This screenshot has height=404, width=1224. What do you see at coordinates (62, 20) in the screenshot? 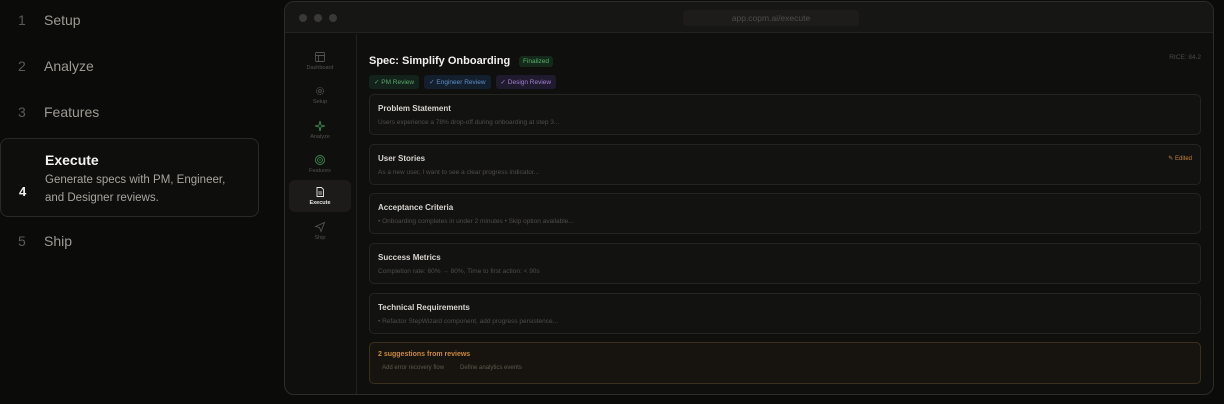
I see `step-label: Setup` at bounding box center [62, 20].